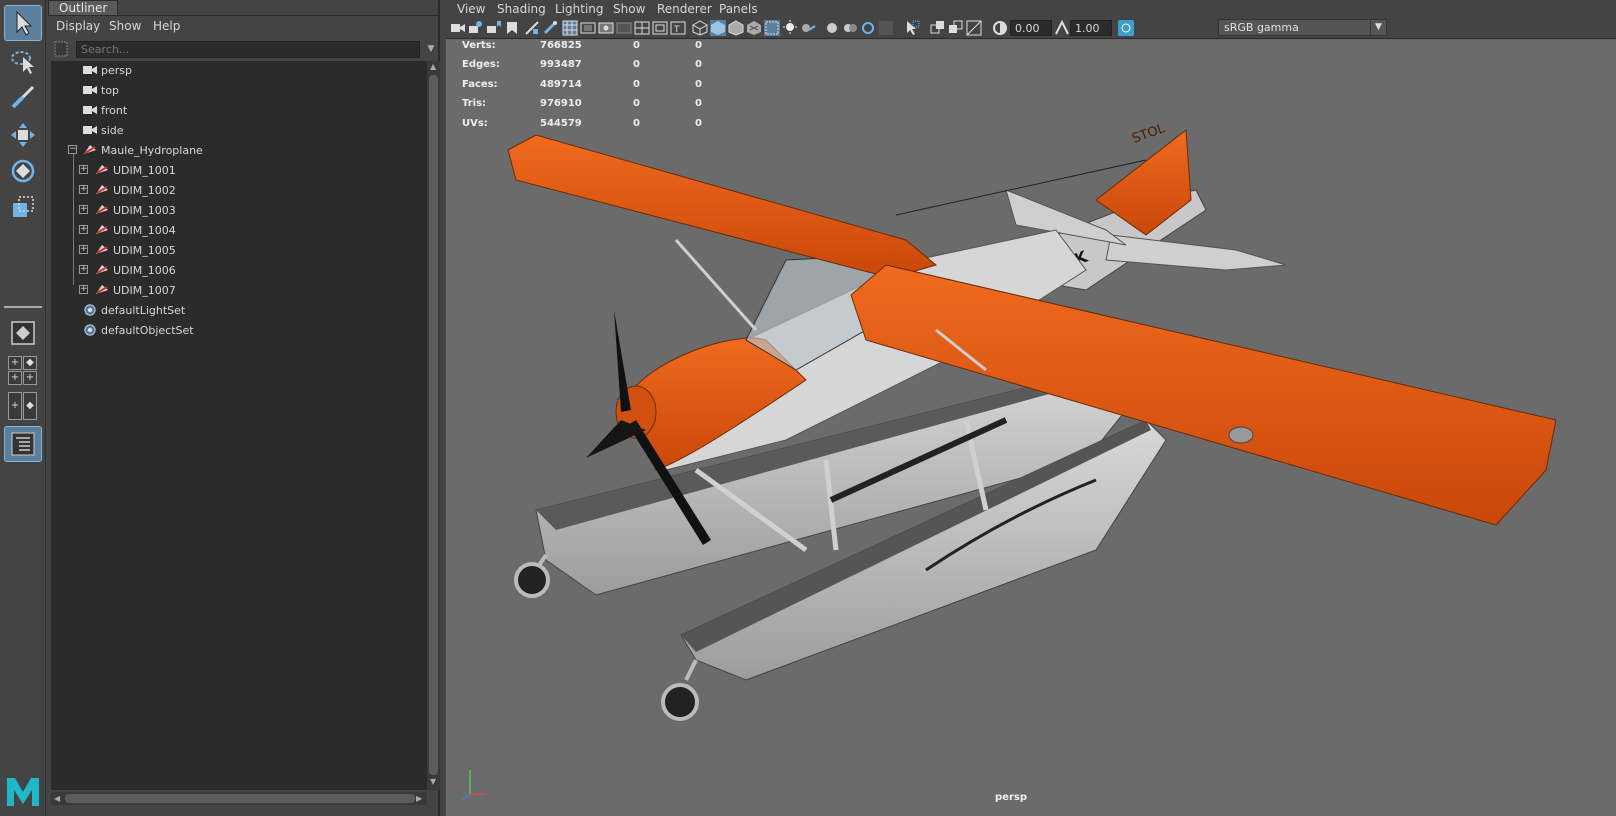  What do you see at coordinates (642, 28) in the screenshot?
I see `field-chart-icon` at bounding box center [642, 28].